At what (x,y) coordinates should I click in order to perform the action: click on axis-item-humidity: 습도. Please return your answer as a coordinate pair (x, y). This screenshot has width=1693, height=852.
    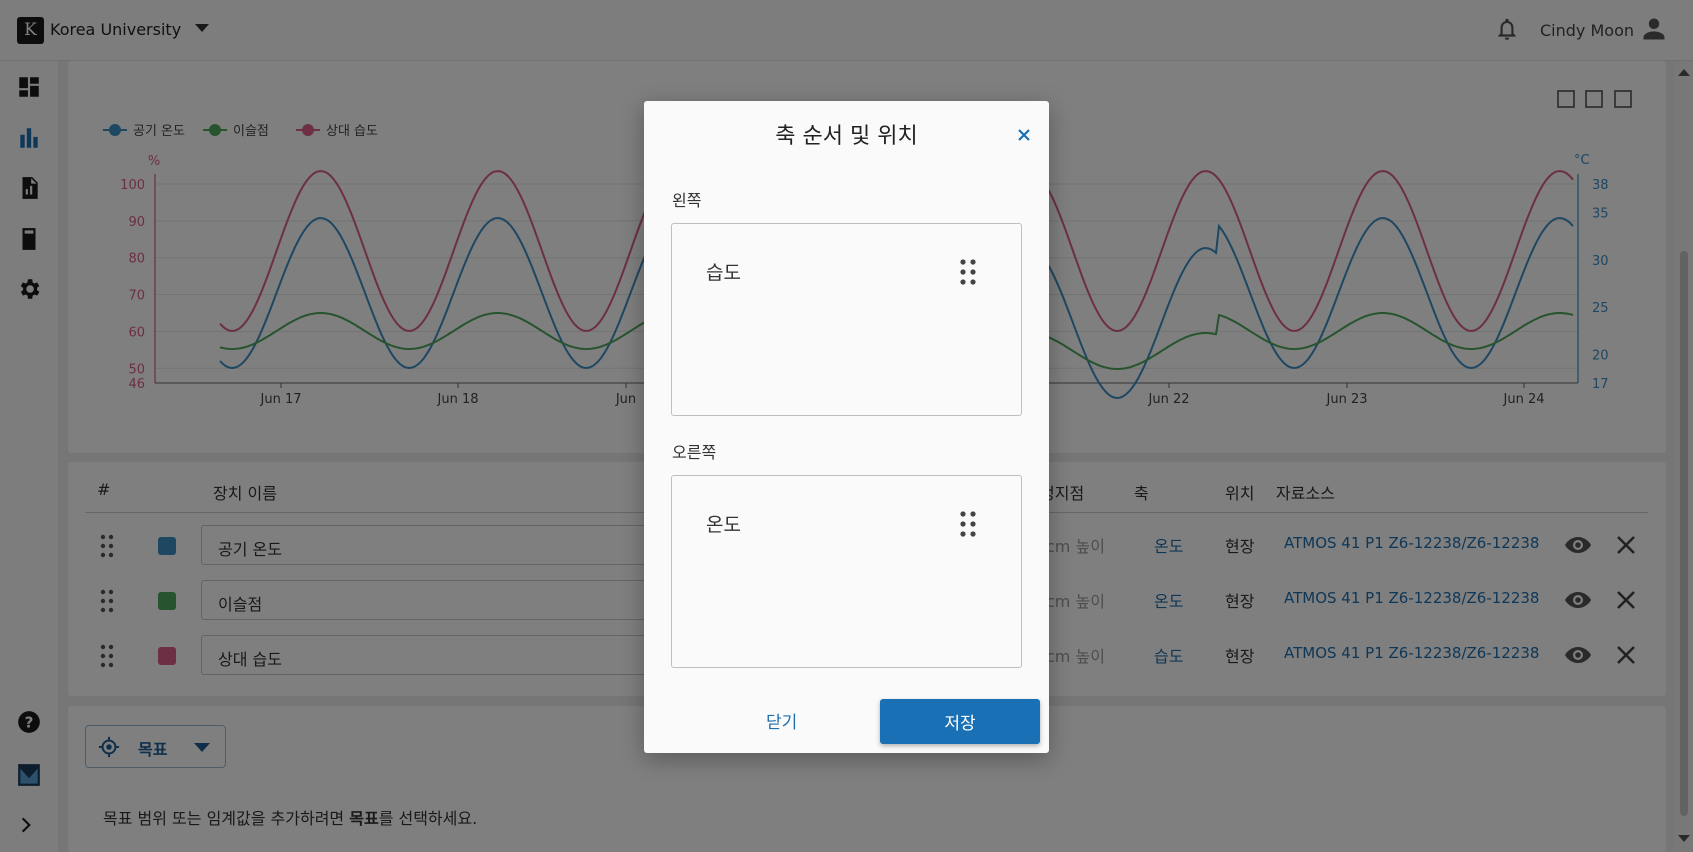
    Looking at the image, I should click on (723, 271).